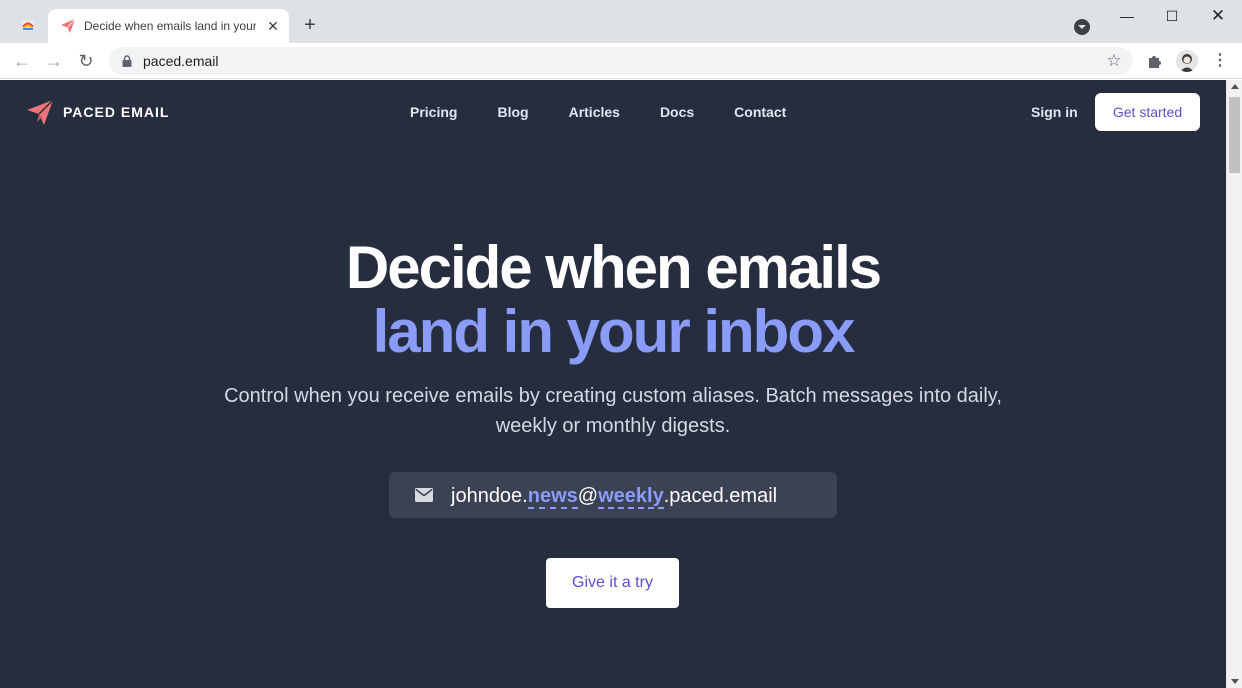 The width and height of the screenshot is (1242, 688). I want to click on tab-search-icon, so click(1082, 27).